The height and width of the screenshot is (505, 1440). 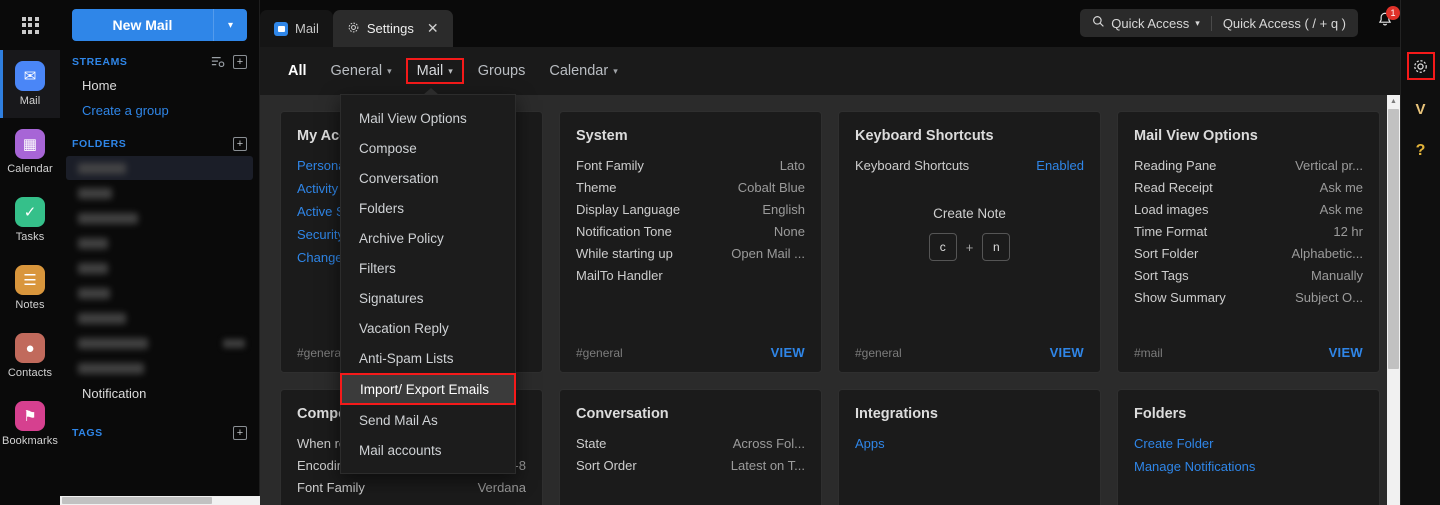 What do you see at coordinates (1166, 253) in the screenshot?
I see `setting-key: Sort Folder` at bounding box center [1166, 253].